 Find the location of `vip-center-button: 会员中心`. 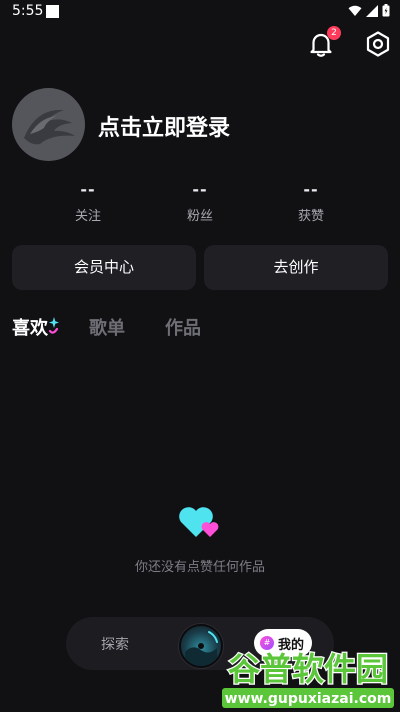

vip-center-button: 会员中心 is located at coordinates (104, 267).